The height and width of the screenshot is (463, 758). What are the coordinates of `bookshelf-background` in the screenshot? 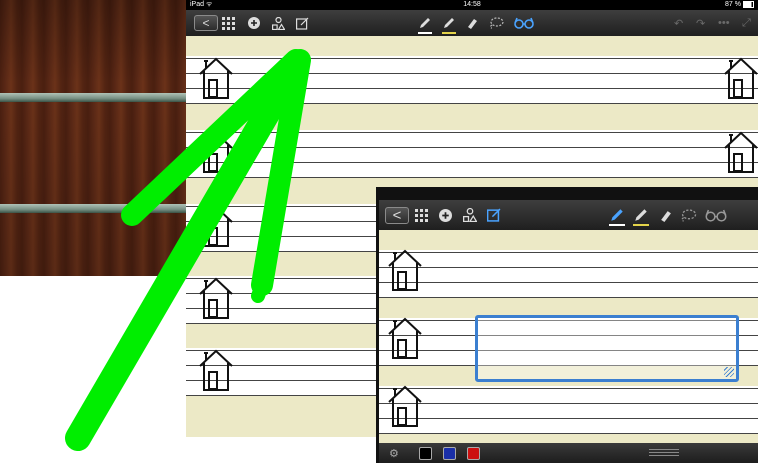 It's located at (93, 138).